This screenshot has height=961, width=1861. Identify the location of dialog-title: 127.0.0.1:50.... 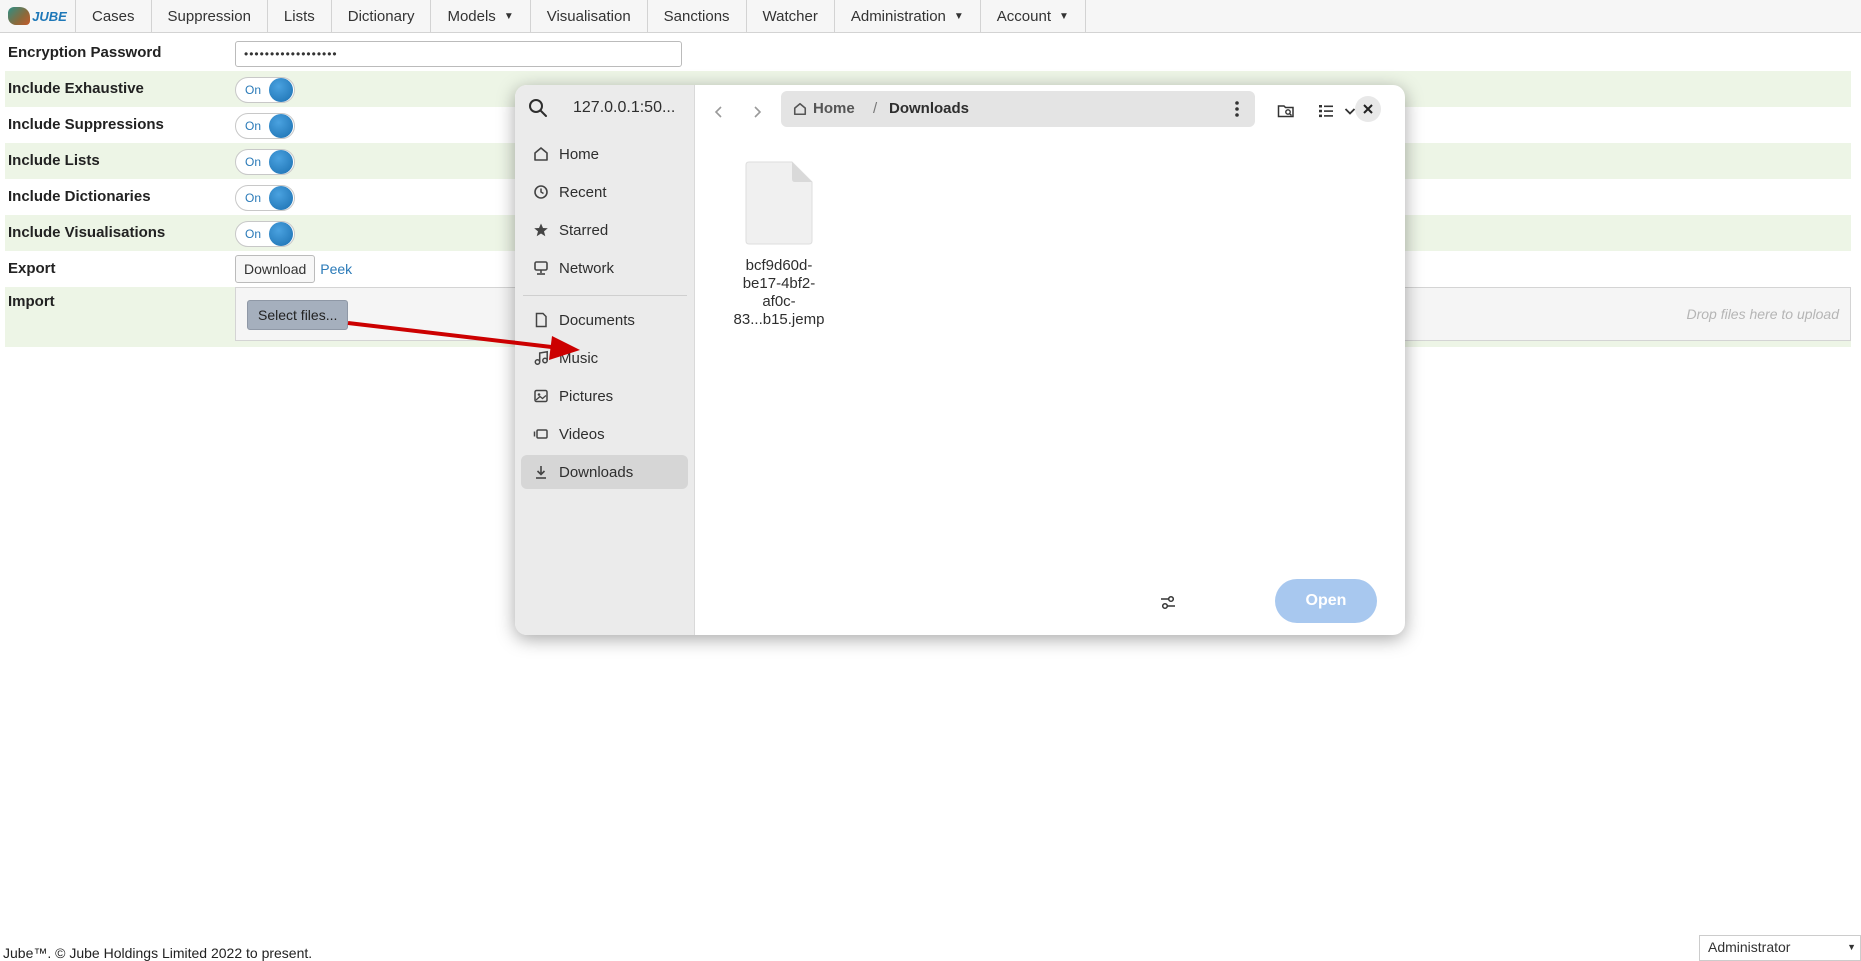
(624, 107).